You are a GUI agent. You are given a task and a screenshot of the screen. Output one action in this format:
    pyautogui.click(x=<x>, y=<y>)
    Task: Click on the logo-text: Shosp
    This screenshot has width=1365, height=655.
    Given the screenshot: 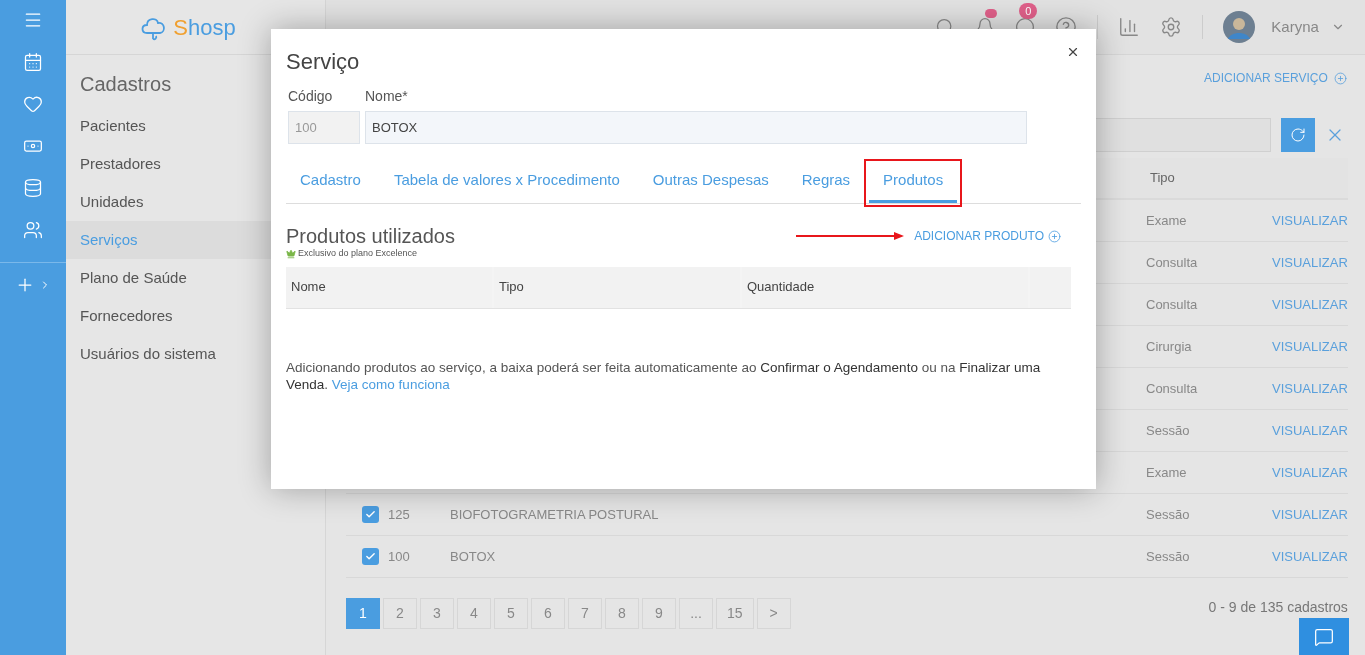 What is the action you would take?
    pyautogui.click(x=204, y=27)
    